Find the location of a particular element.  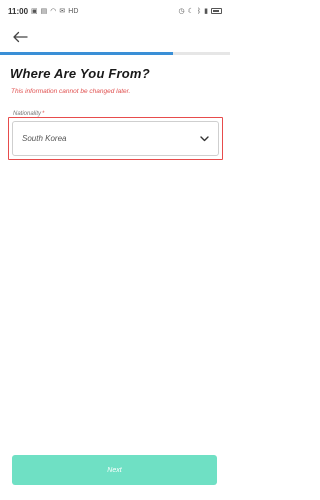

bluetooth-icon: ᛒ is located at coordinates (199, 11).